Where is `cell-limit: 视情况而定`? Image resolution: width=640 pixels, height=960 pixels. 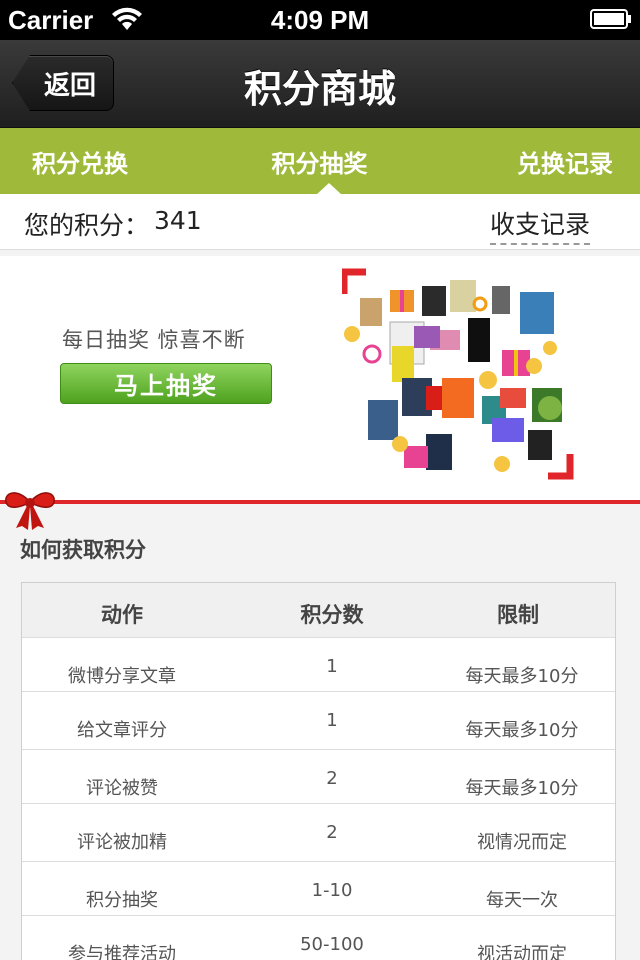 cell-limit: 视情况而定 is located at coordinates (522, 842).